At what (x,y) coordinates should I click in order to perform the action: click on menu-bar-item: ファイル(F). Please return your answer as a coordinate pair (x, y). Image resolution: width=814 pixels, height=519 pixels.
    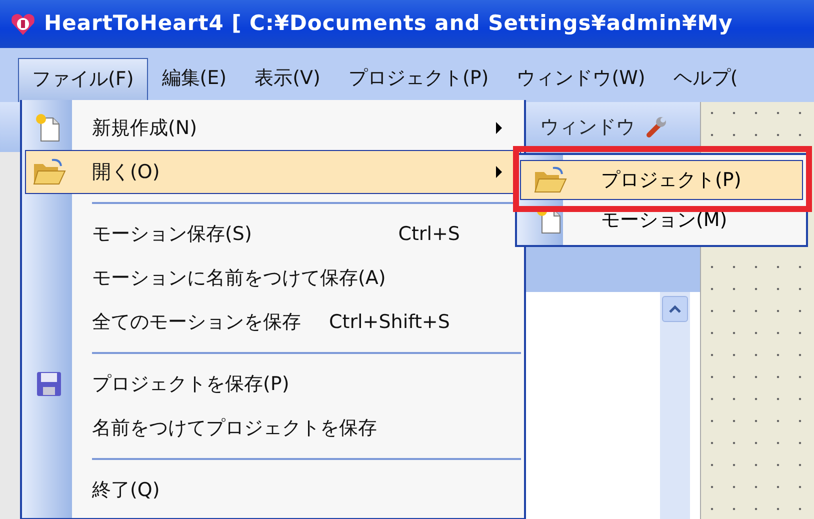
    Looking at the image, I should click on (83, 80).